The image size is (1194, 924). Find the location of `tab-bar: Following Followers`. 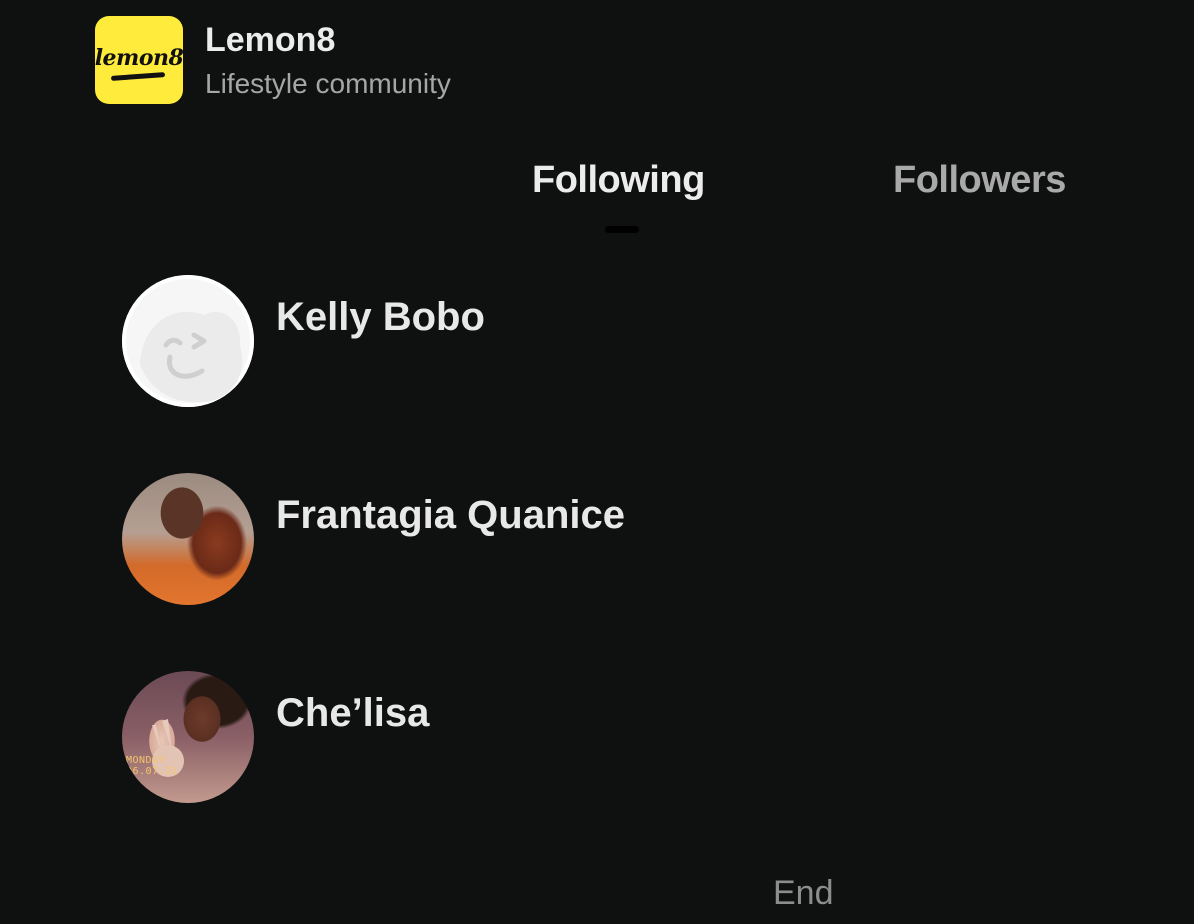

tab-bar: Following Followers is located at coordinates (597, 201).